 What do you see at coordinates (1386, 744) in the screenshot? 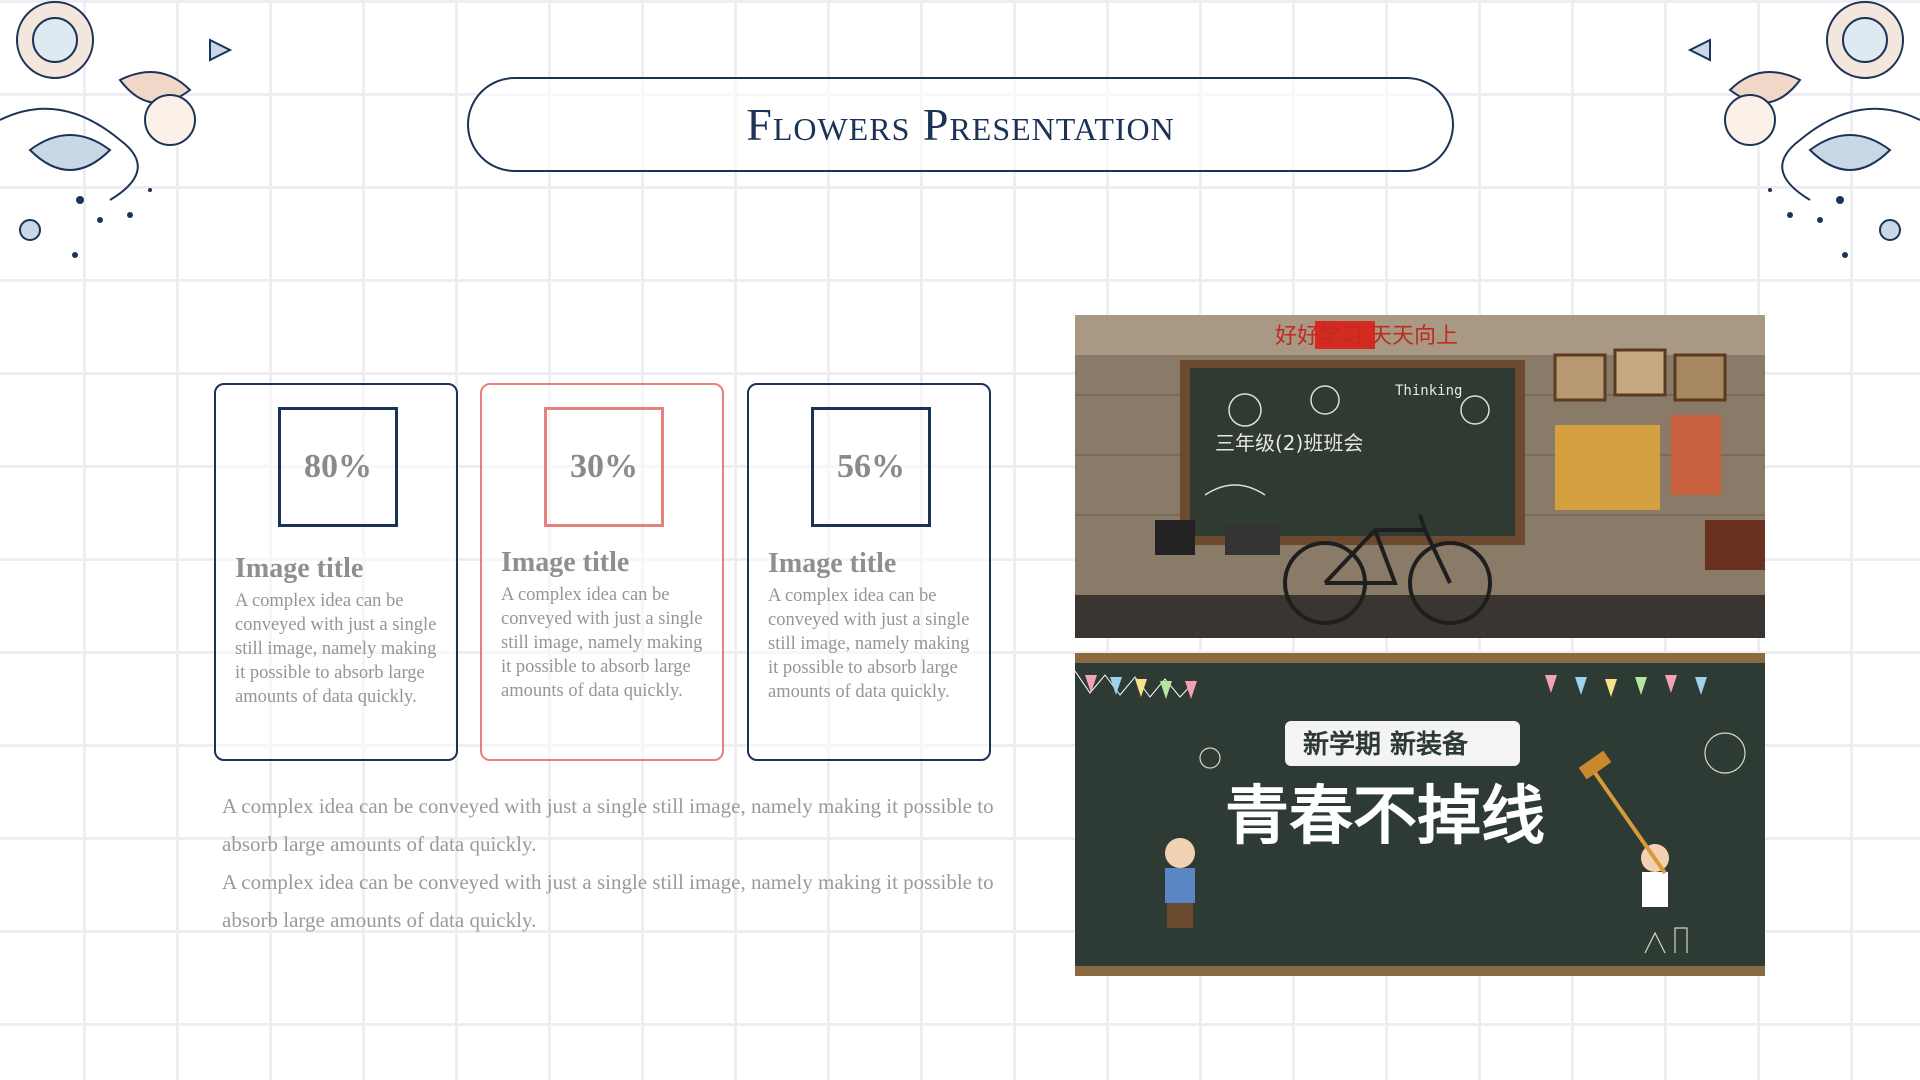
I see `banner-subhead: 新学期 新装备` at bounding box center [1386, 744].